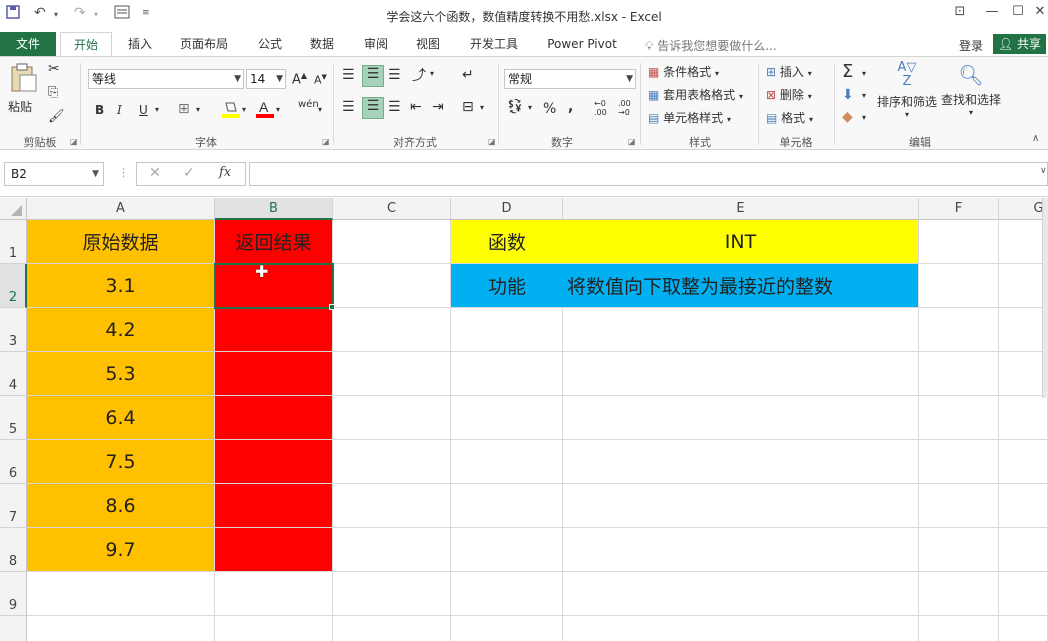 Image resolution: width=1048 pixels, height=641 pixels. I want to click on paste-button: 粘贴, so click(23, 89).